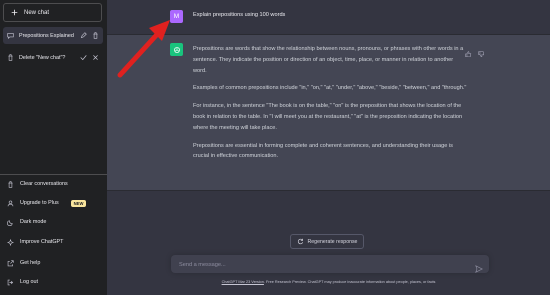 Image resolution: width=550 pixels, height=295 pixels. I want to click on get-help-button: Get help, so click(53, 263).